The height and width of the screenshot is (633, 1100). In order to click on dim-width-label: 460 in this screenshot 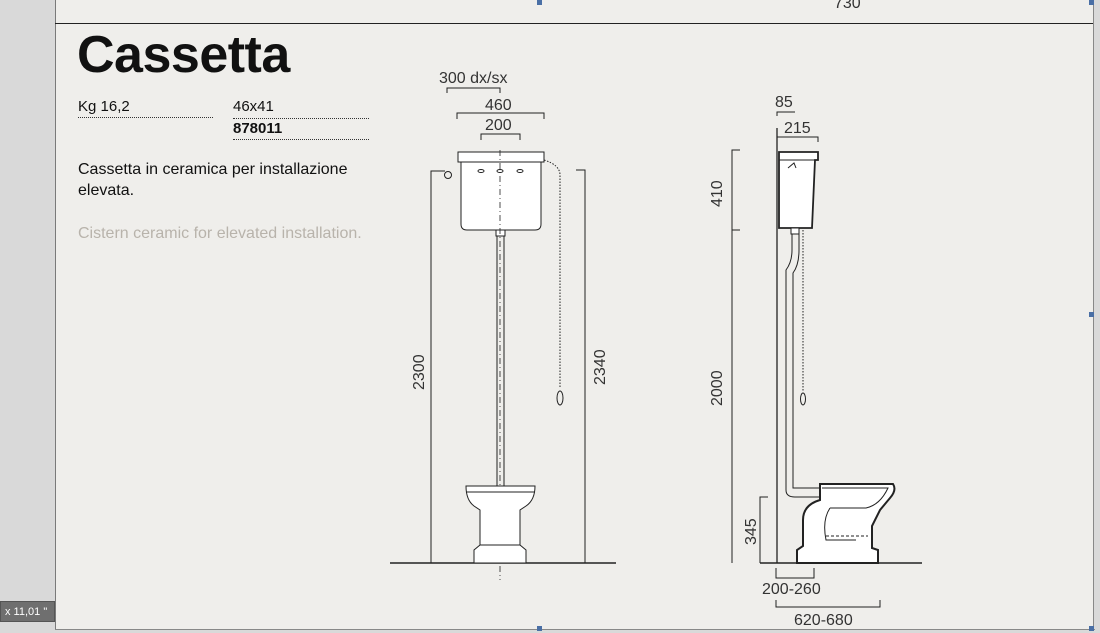, I will do `click(498, 105)`.